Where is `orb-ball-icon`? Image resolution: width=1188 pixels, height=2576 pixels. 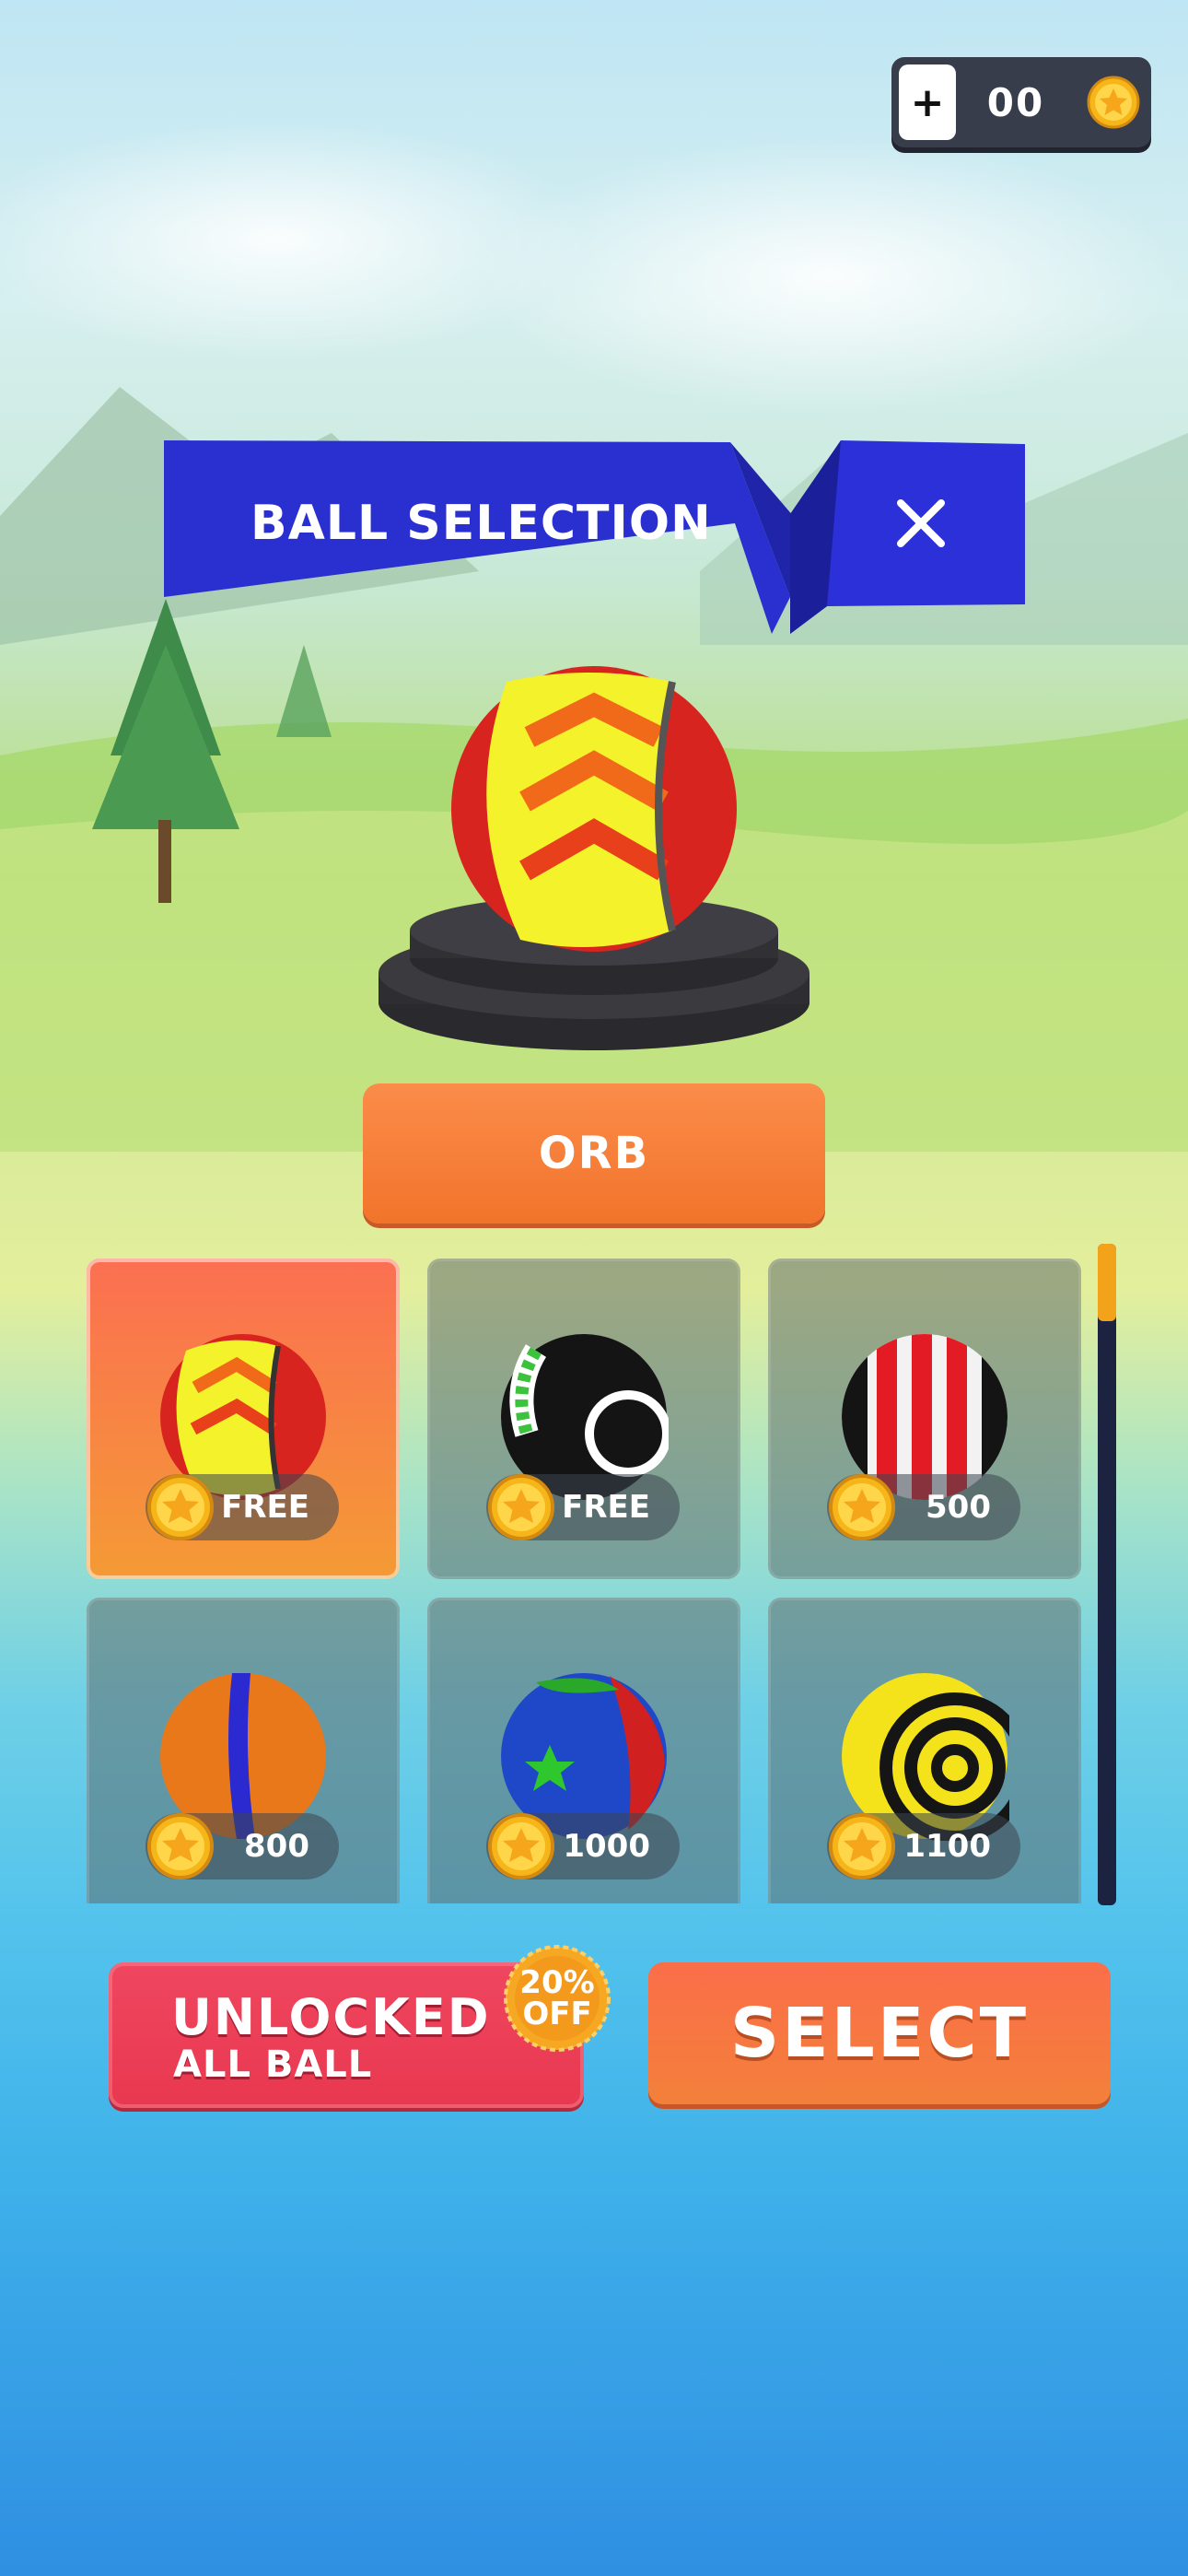
orb-ball-icon is located at coordinates (594, 809).